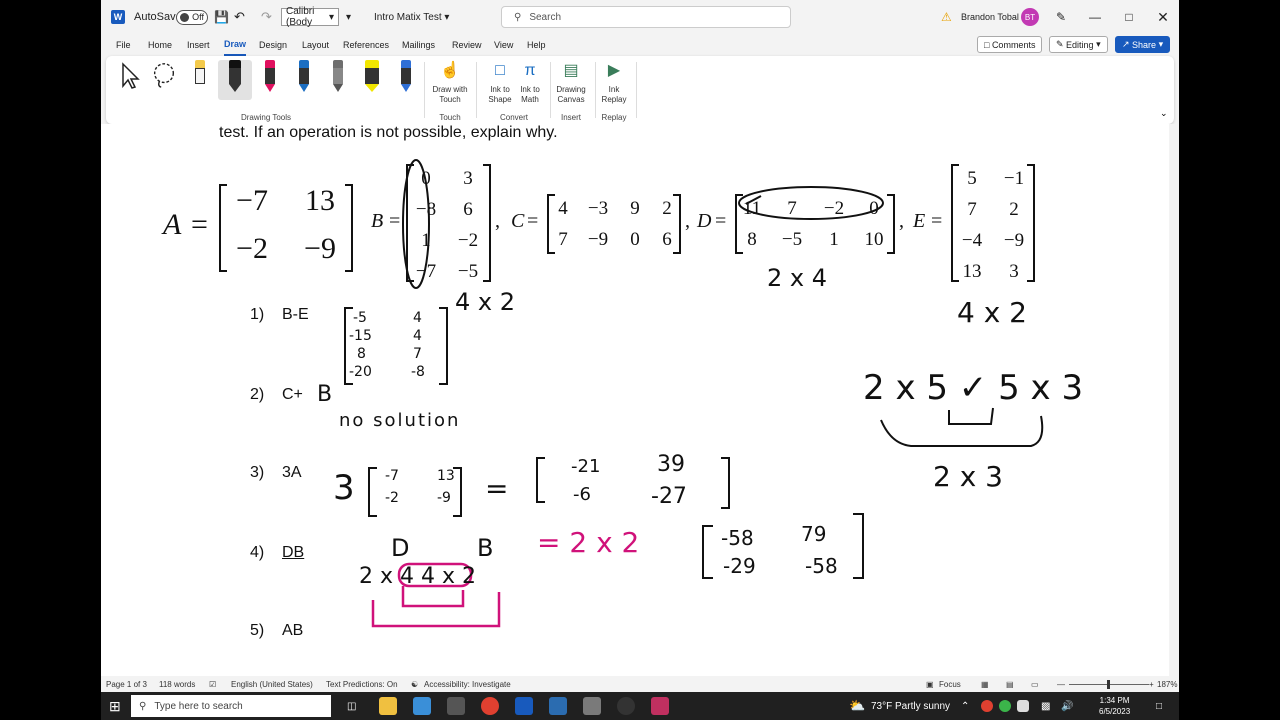  I want to click on quick-access-more-icon: ▾, so click(348, 17).